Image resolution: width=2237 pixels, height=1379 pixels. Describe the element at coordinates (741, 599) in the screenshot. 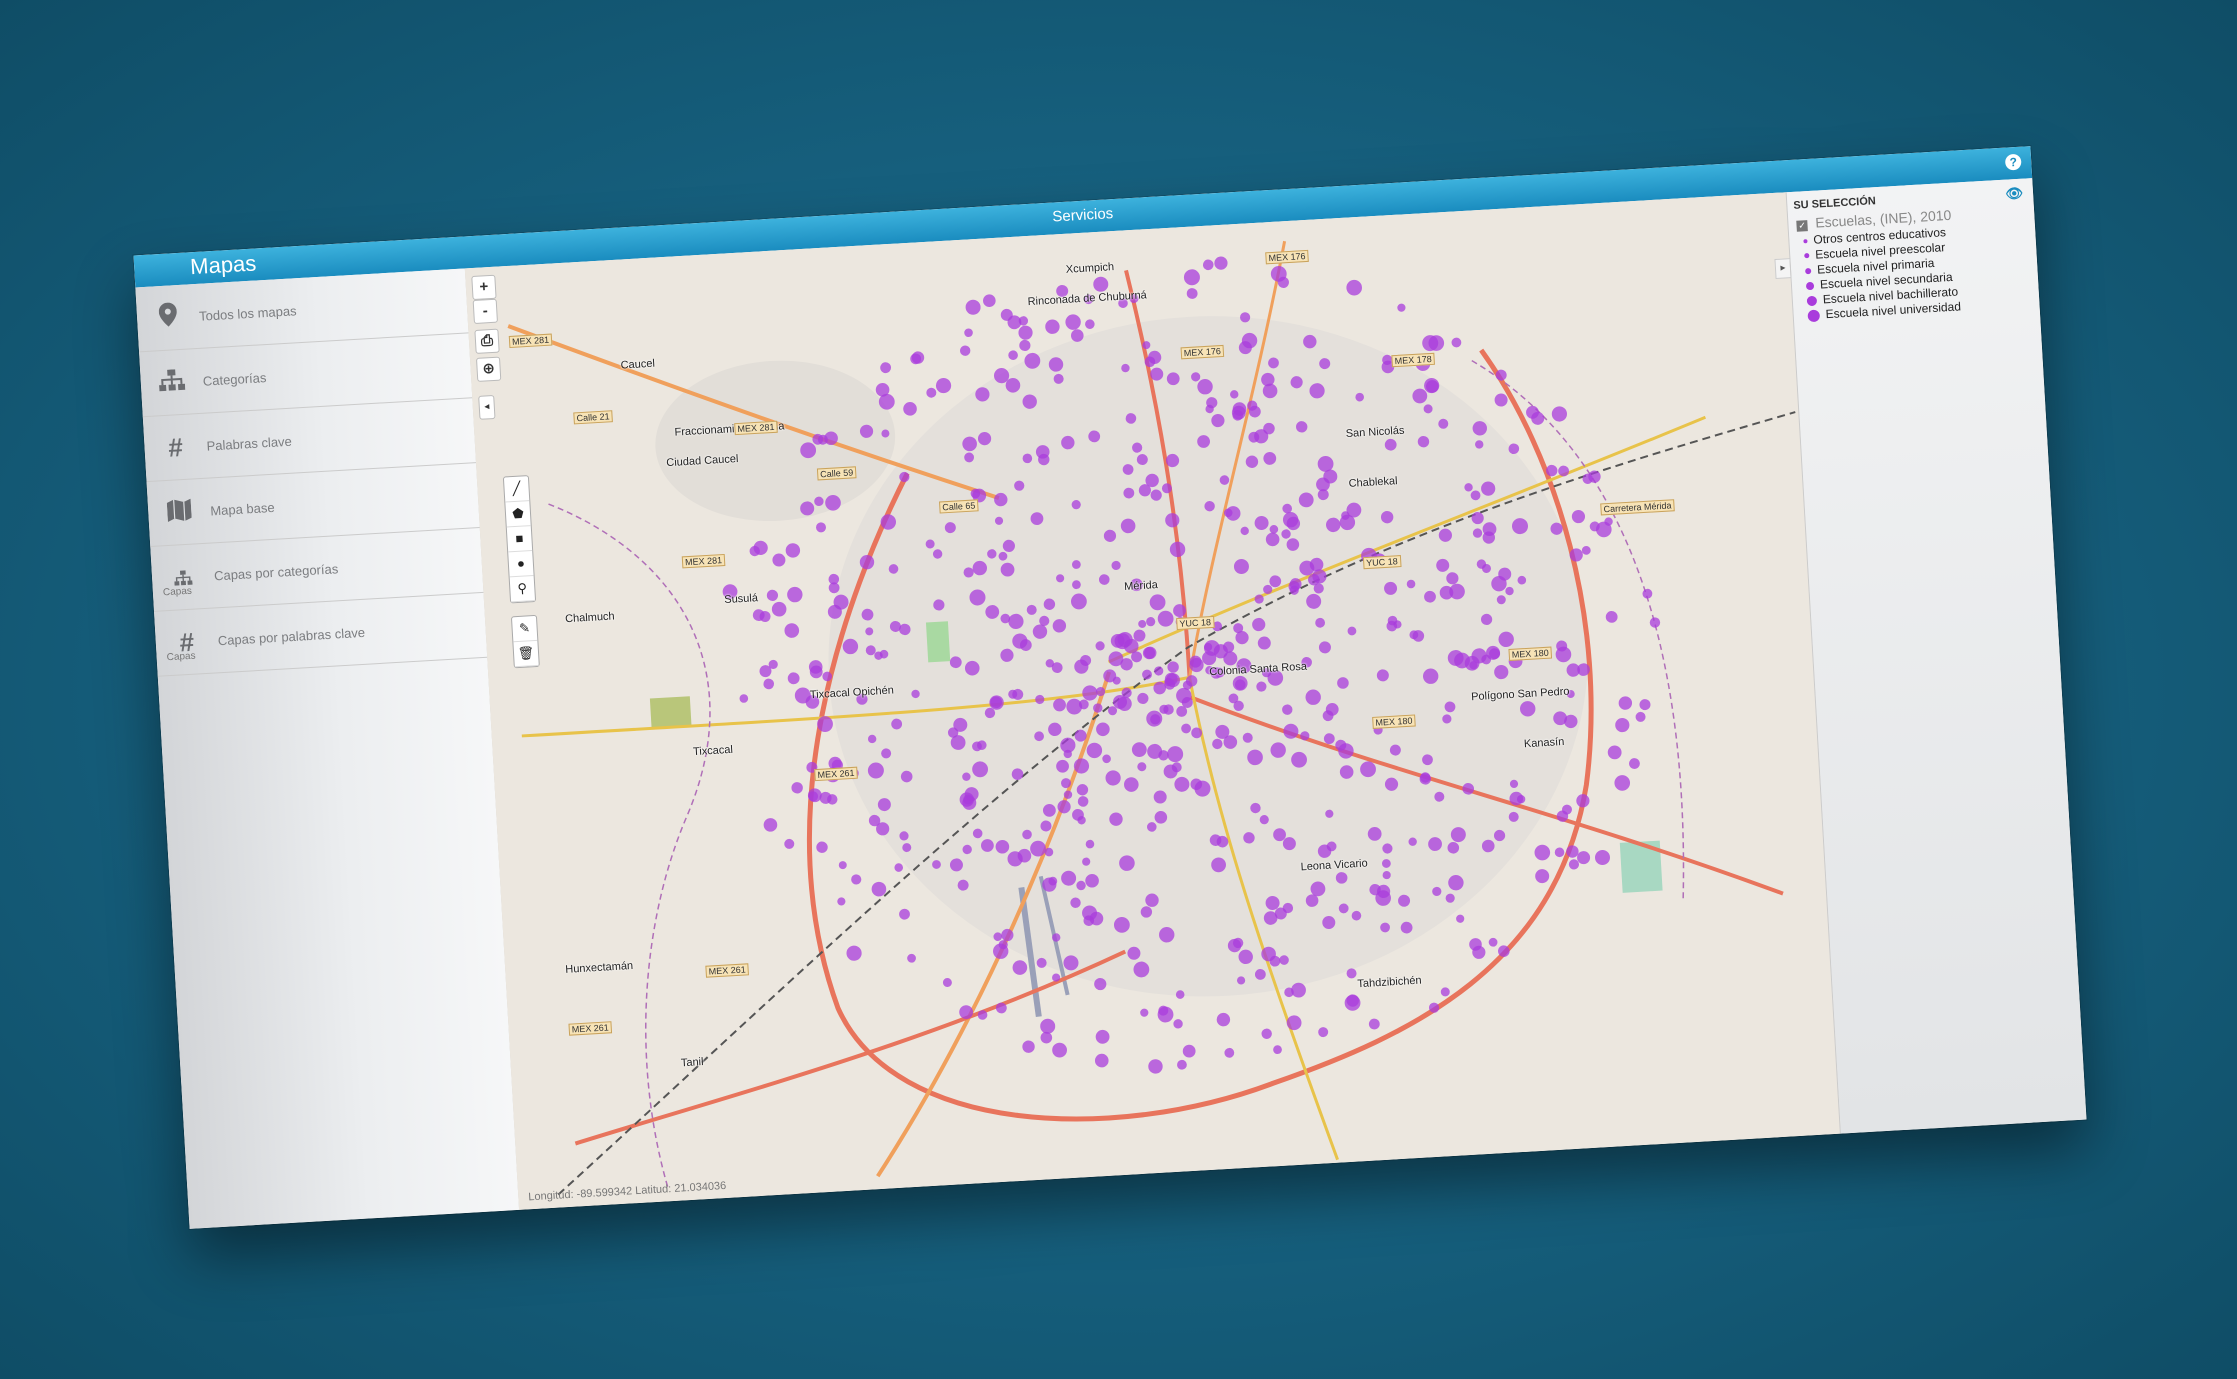

I see `place-label: Susulá` at that location.